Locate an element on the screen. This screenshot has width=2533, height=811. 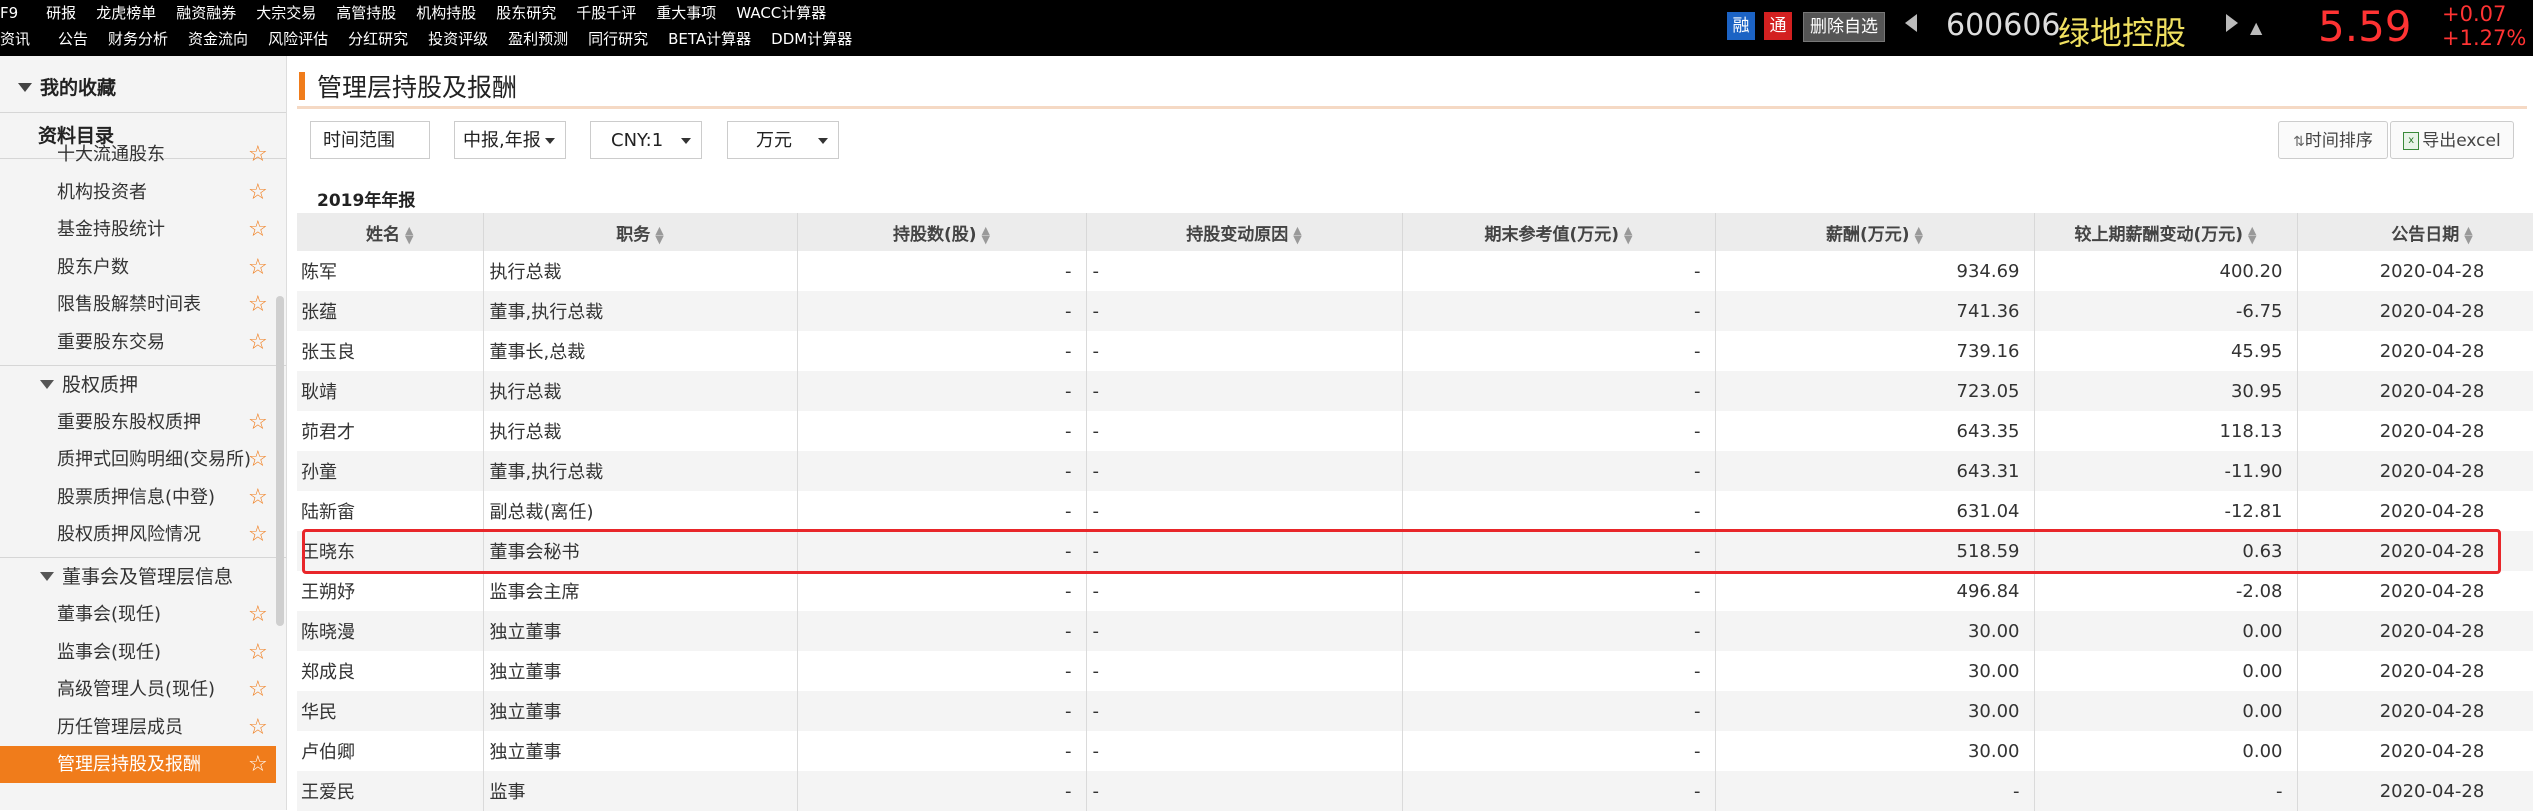
nav-link: 资金流向 is located at coordinates (218, 39).